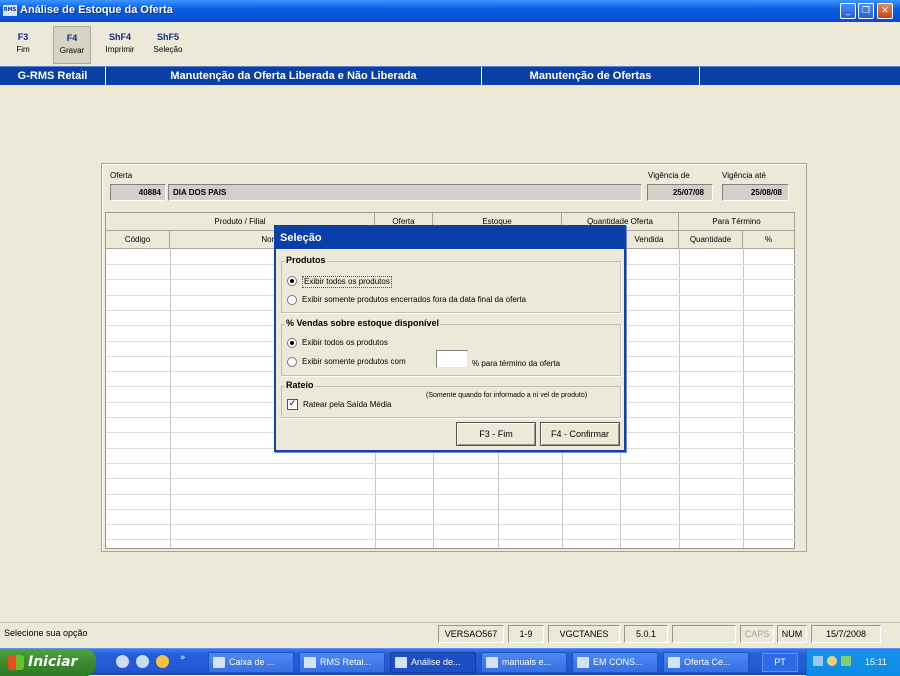  I want to click on status-versao: VERSAO567, so click(471, 634).